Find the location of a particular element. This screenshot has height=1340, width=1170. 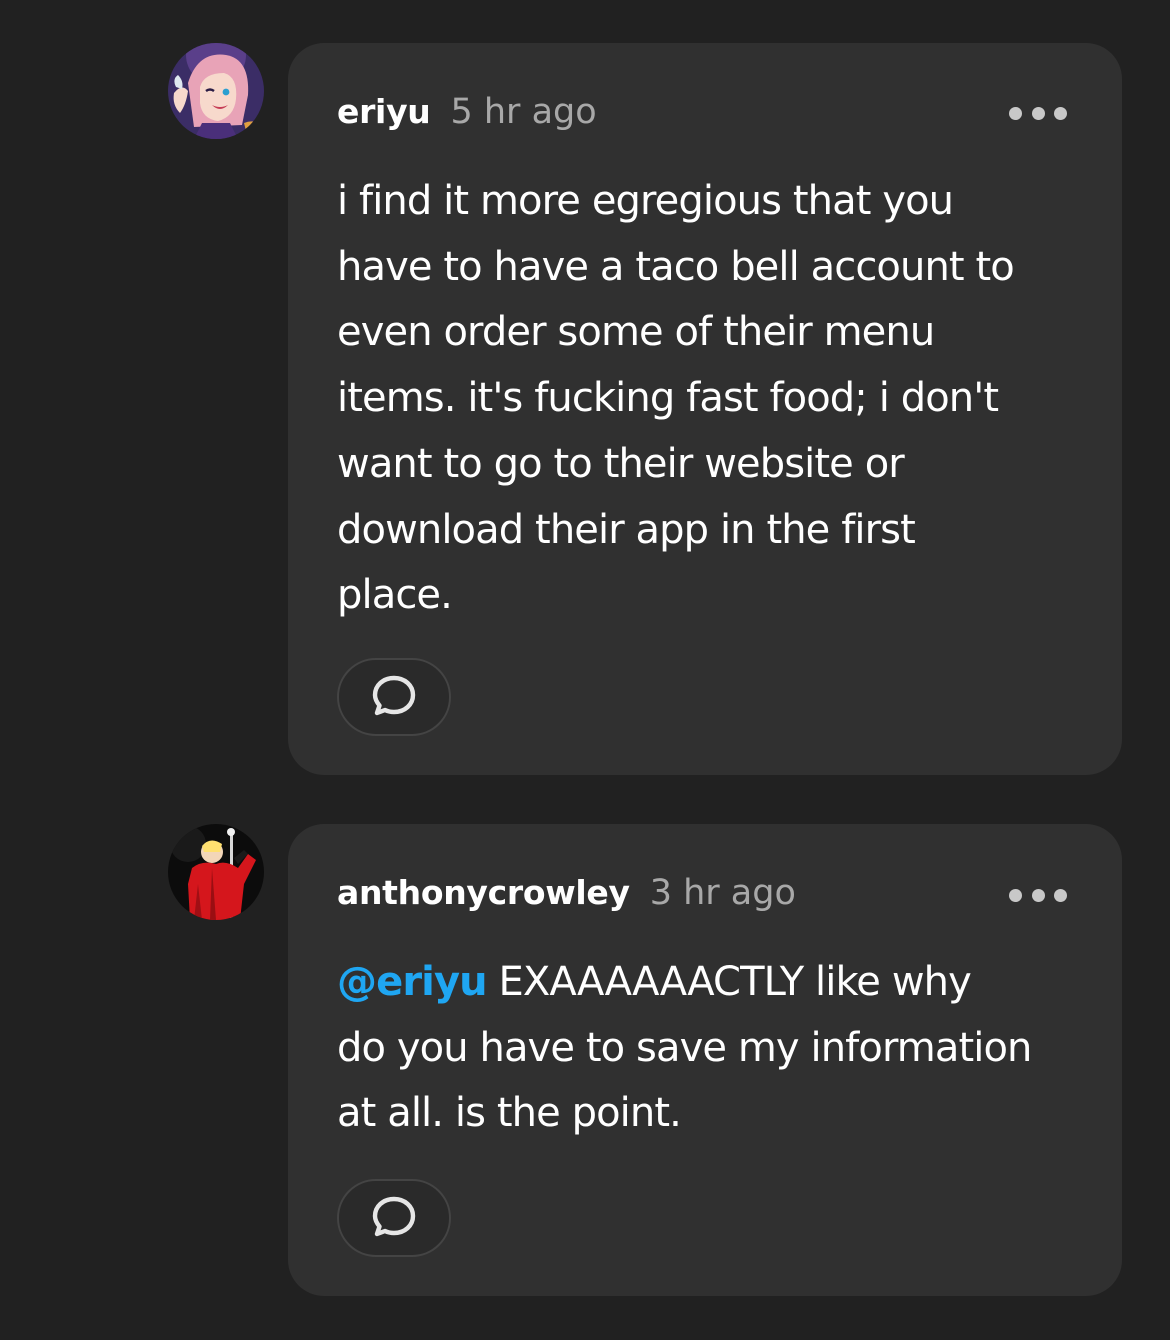

comment-header: anthonycrowley 3 hr ago is located at coordinates (566, 893).